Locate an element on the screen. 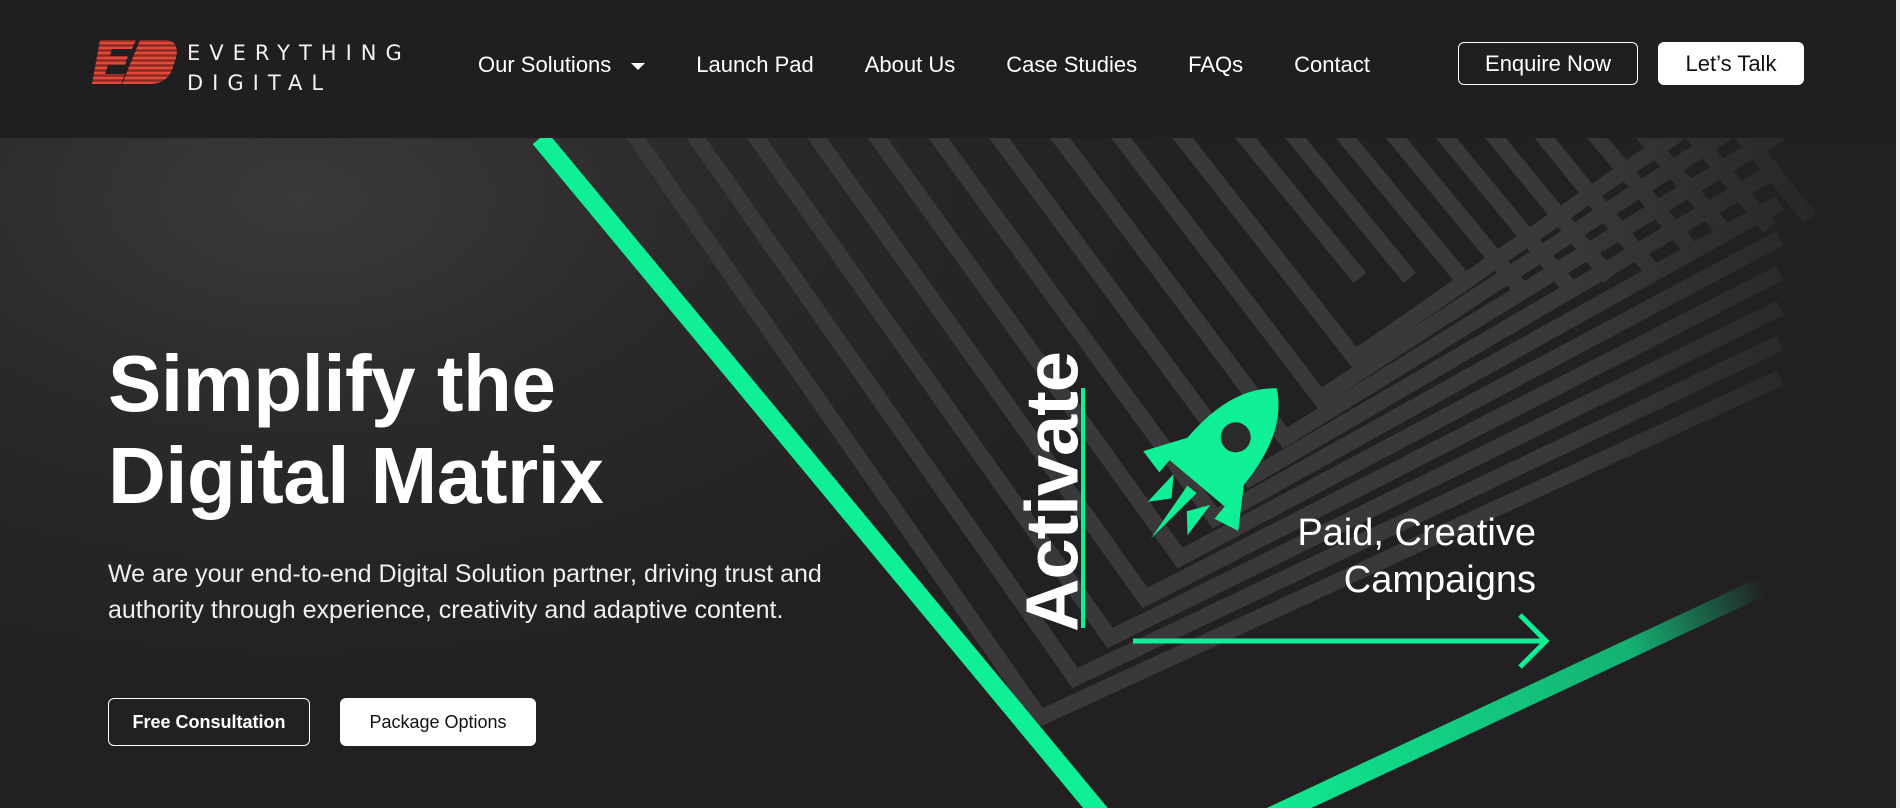  brand-line-1: EVERYTHING is located at coordinates (299, 53).